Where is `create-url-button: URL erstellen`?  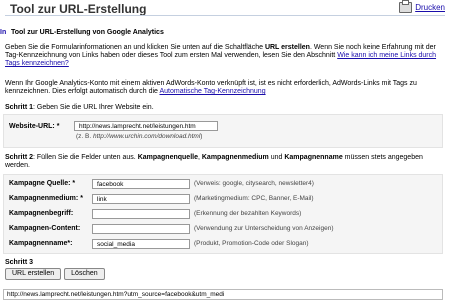 create-url-button: URL erstellen is located at coordinates (33, 274).